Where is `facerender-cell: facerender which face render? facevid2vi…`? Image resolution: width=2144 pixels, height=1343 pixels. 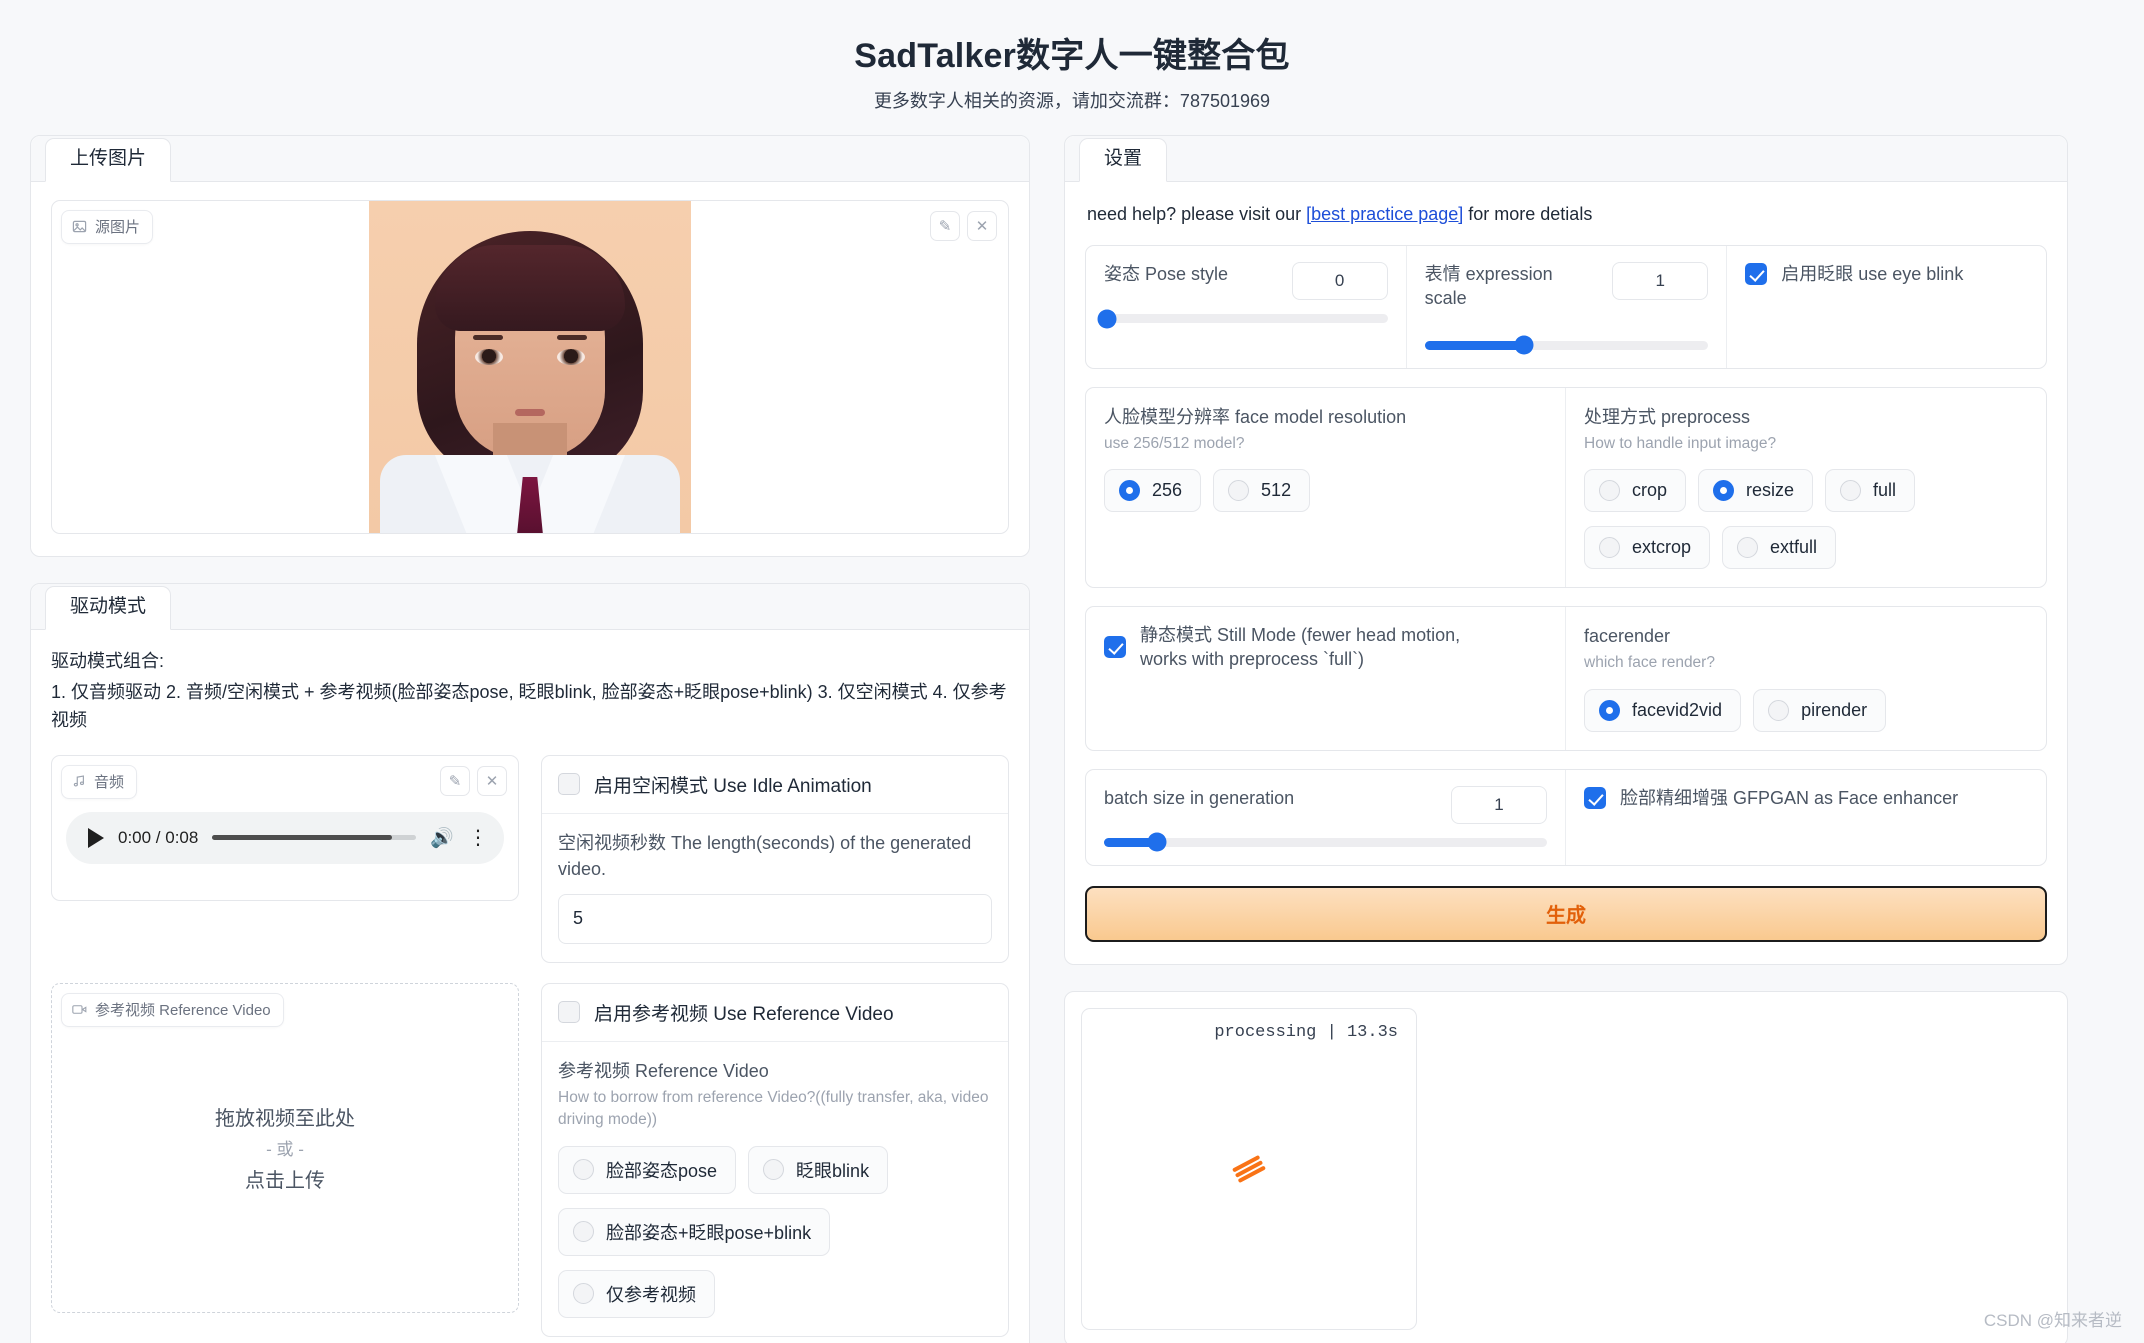
facerender-cell: facerender which face render? facevid2vi… is located at coordinates (1806, 678).